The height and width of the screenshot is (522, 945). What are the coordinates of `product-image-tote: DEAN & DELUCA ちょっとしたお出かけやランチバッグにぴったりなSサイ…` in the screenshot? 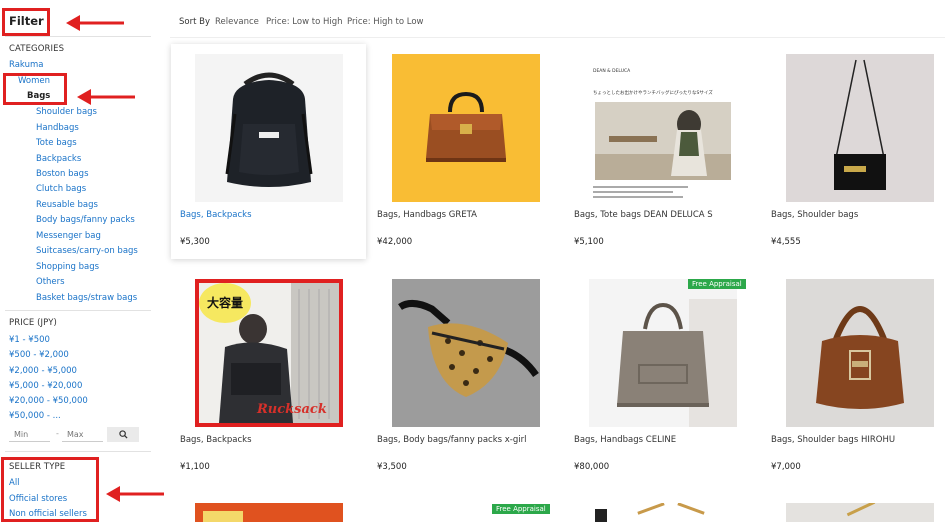 It's located at (663, 128).